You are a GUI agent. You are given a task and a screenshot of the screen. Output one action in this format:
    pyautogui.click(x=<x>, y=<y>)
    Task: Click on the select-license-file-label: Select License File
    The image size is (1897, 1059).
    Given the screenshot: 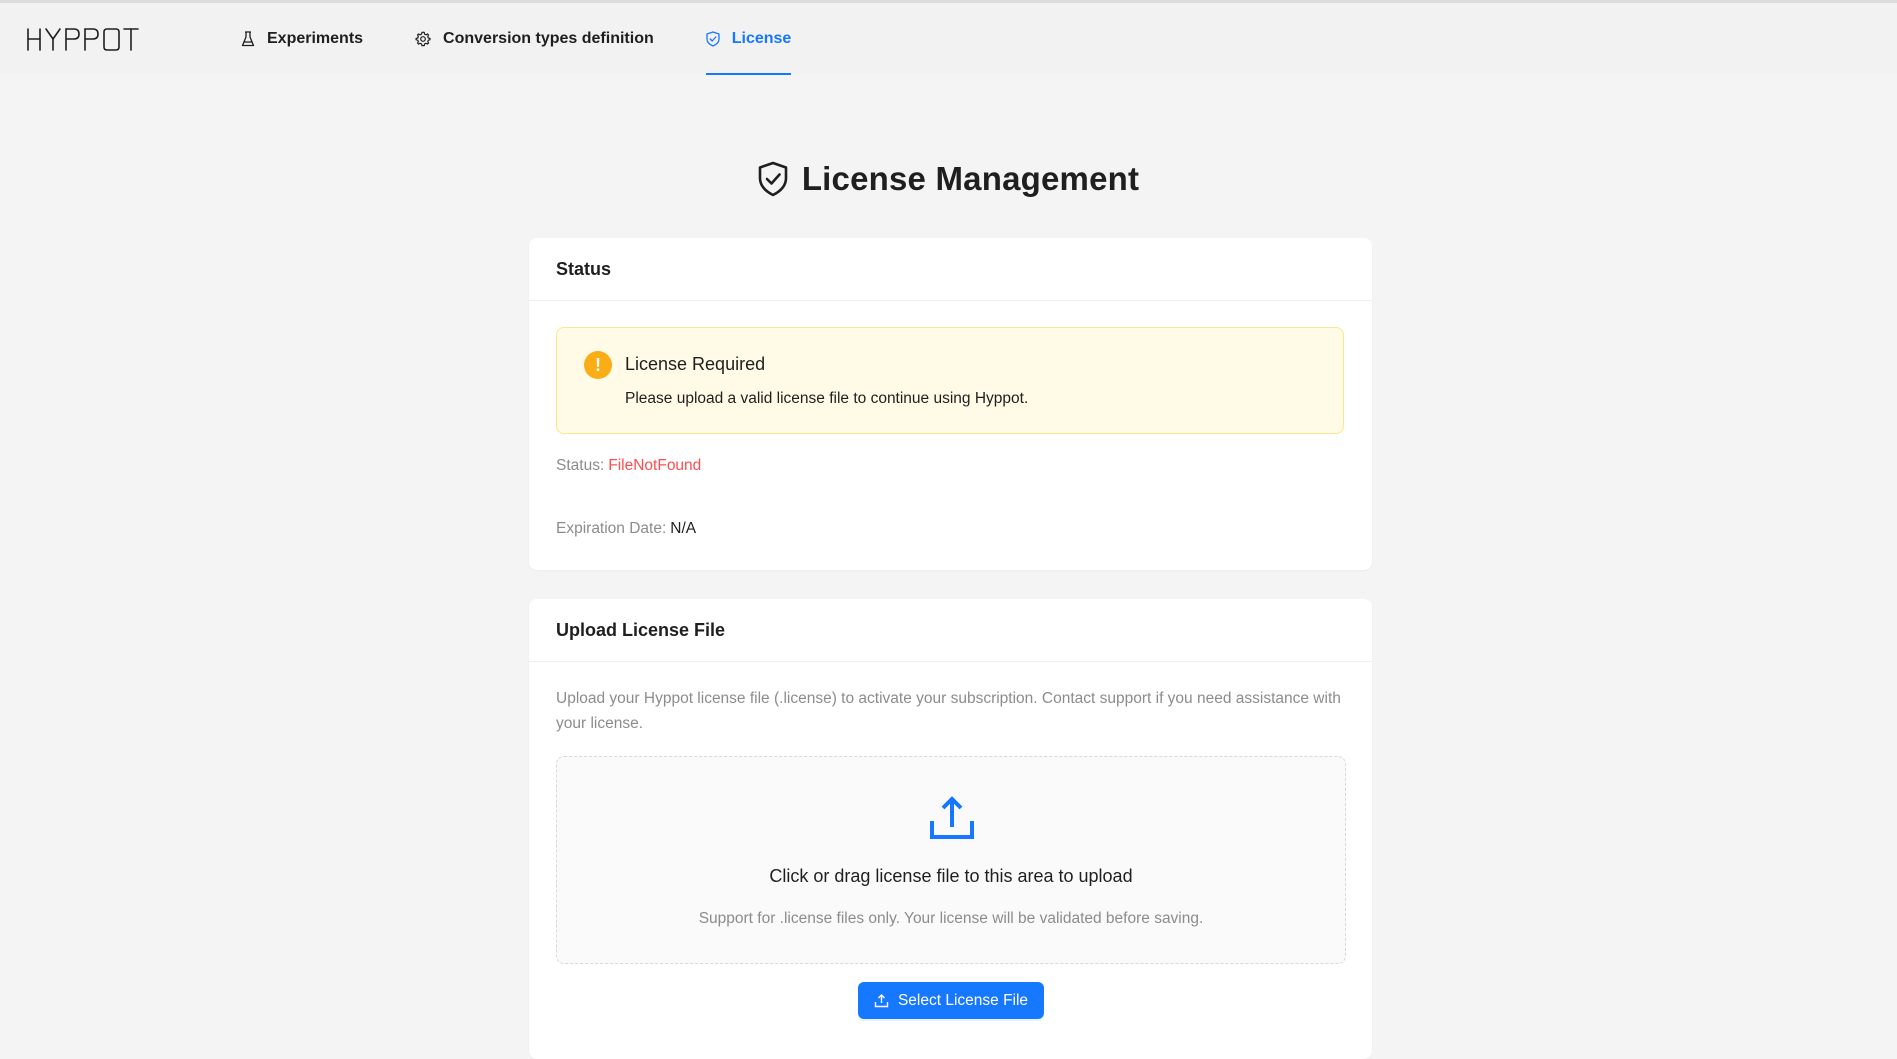 What is the action you would take?
    pyautogui.click(x=963, y=1000)
    